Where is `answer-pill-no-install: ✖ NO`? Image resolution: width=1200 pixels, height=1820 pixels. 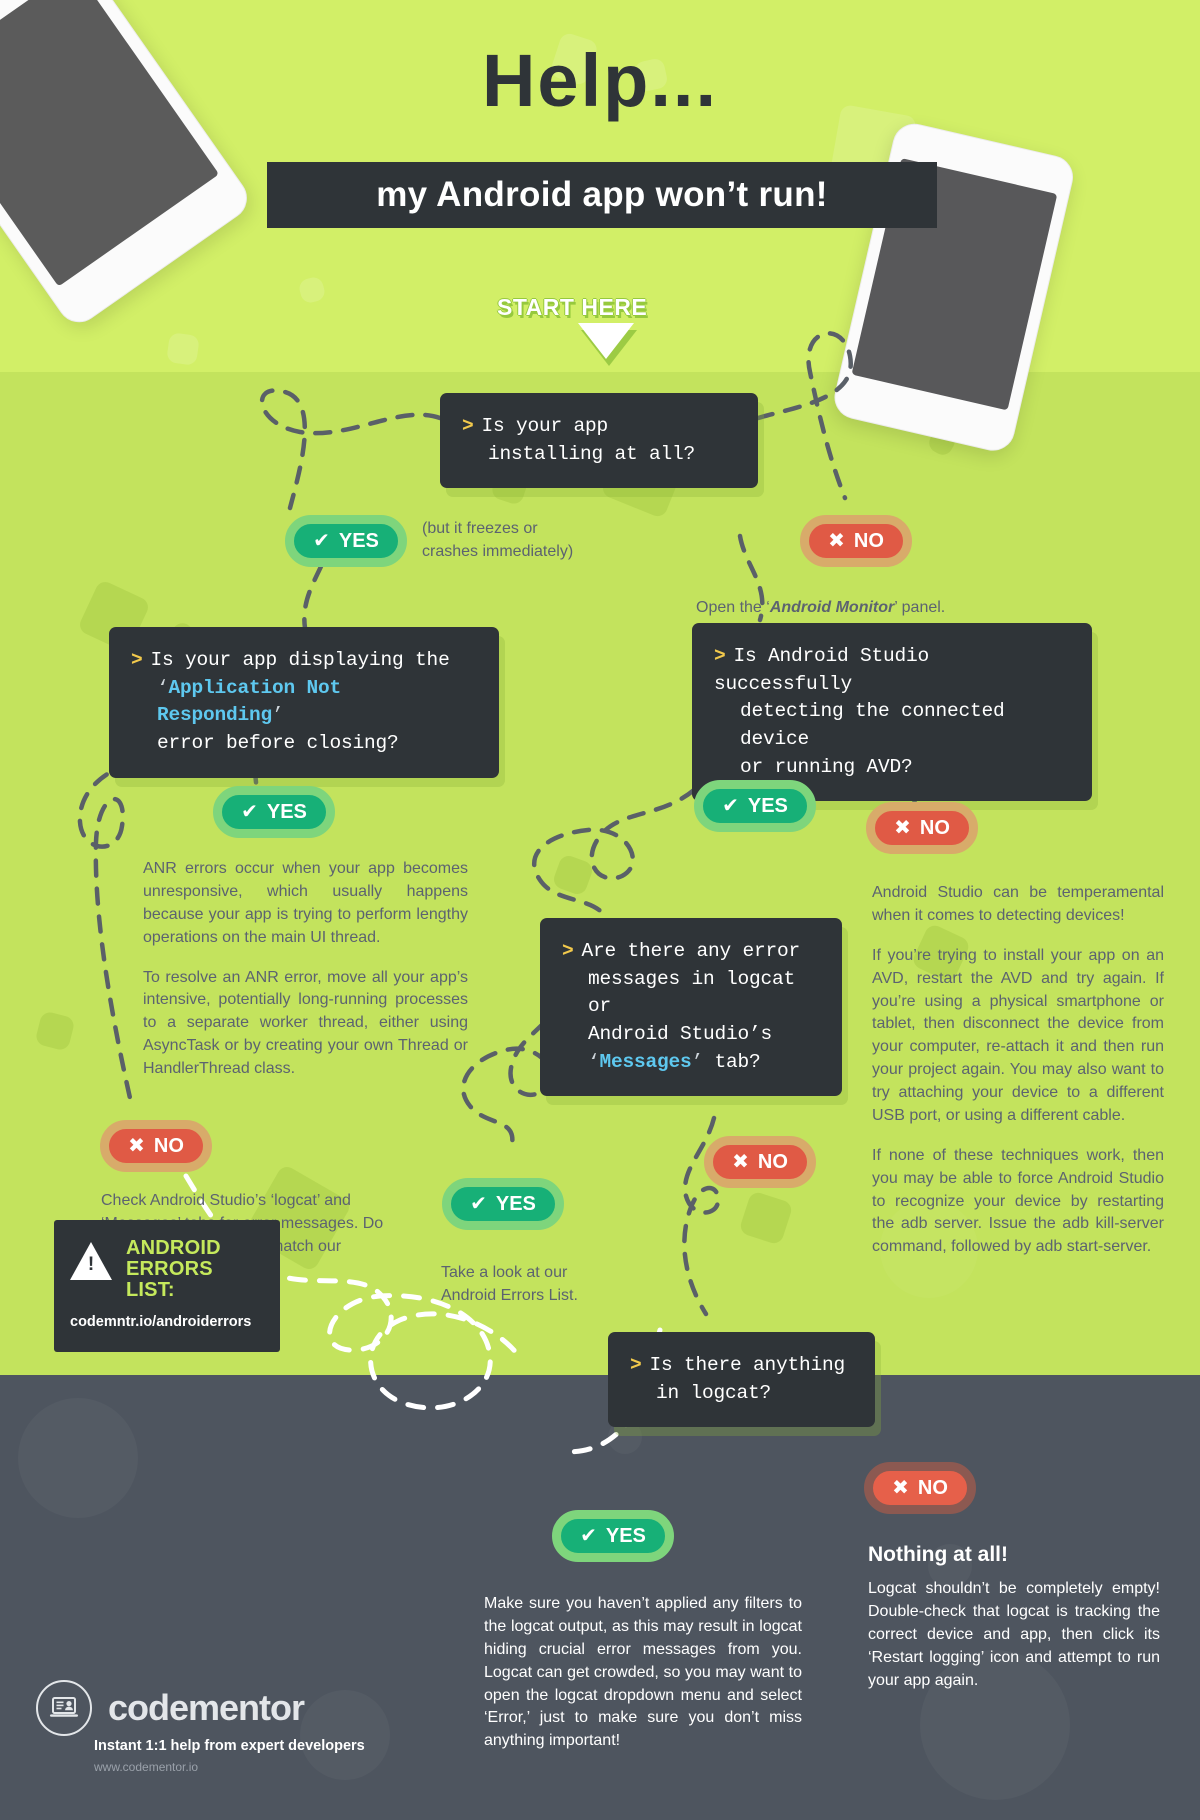
answer-pill-no-install: ✖ NO is located at coordinates (856, 541).